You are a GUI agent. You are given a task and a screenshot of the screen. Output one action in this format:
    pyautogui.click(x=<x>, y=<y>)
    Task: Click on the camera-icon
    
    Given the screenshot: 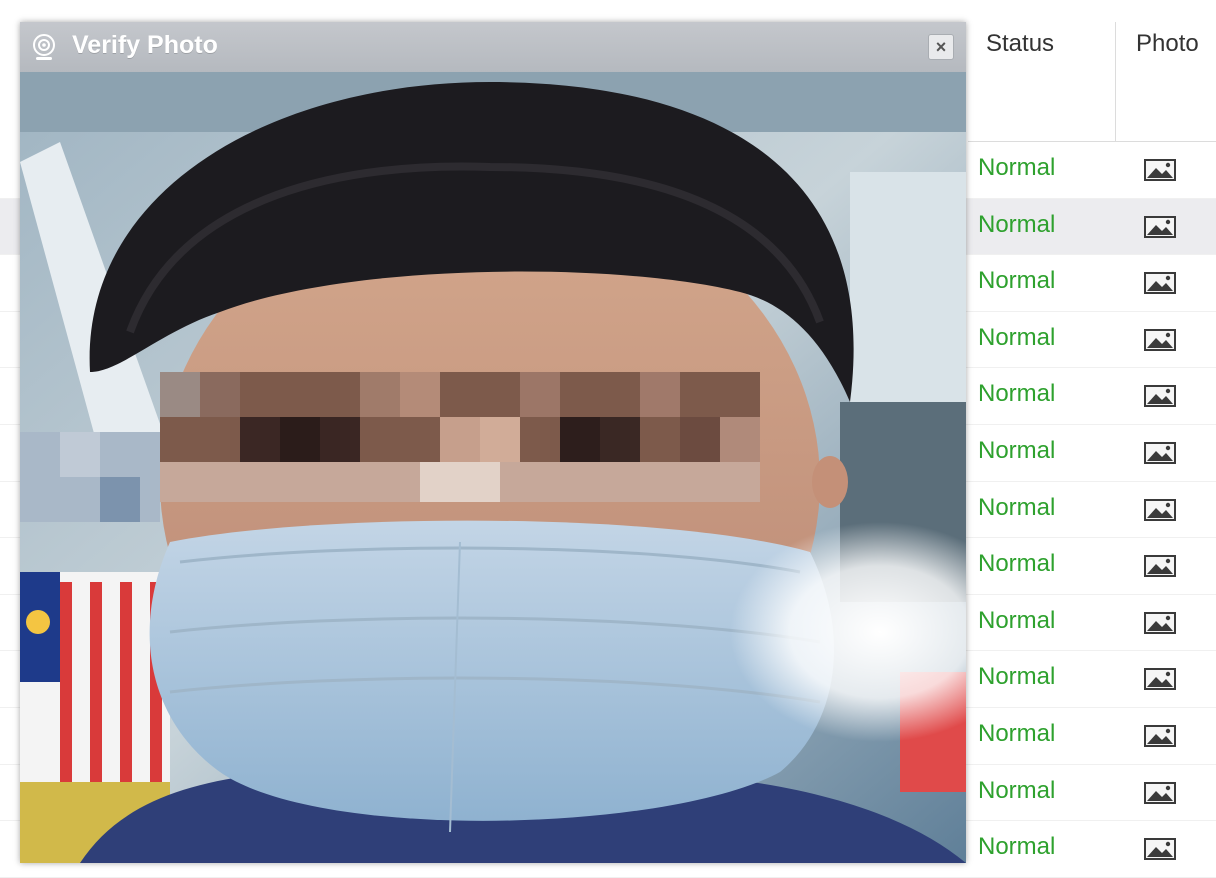 What is the action you would take?
    pyautogui.click(x=44, y=47)
    